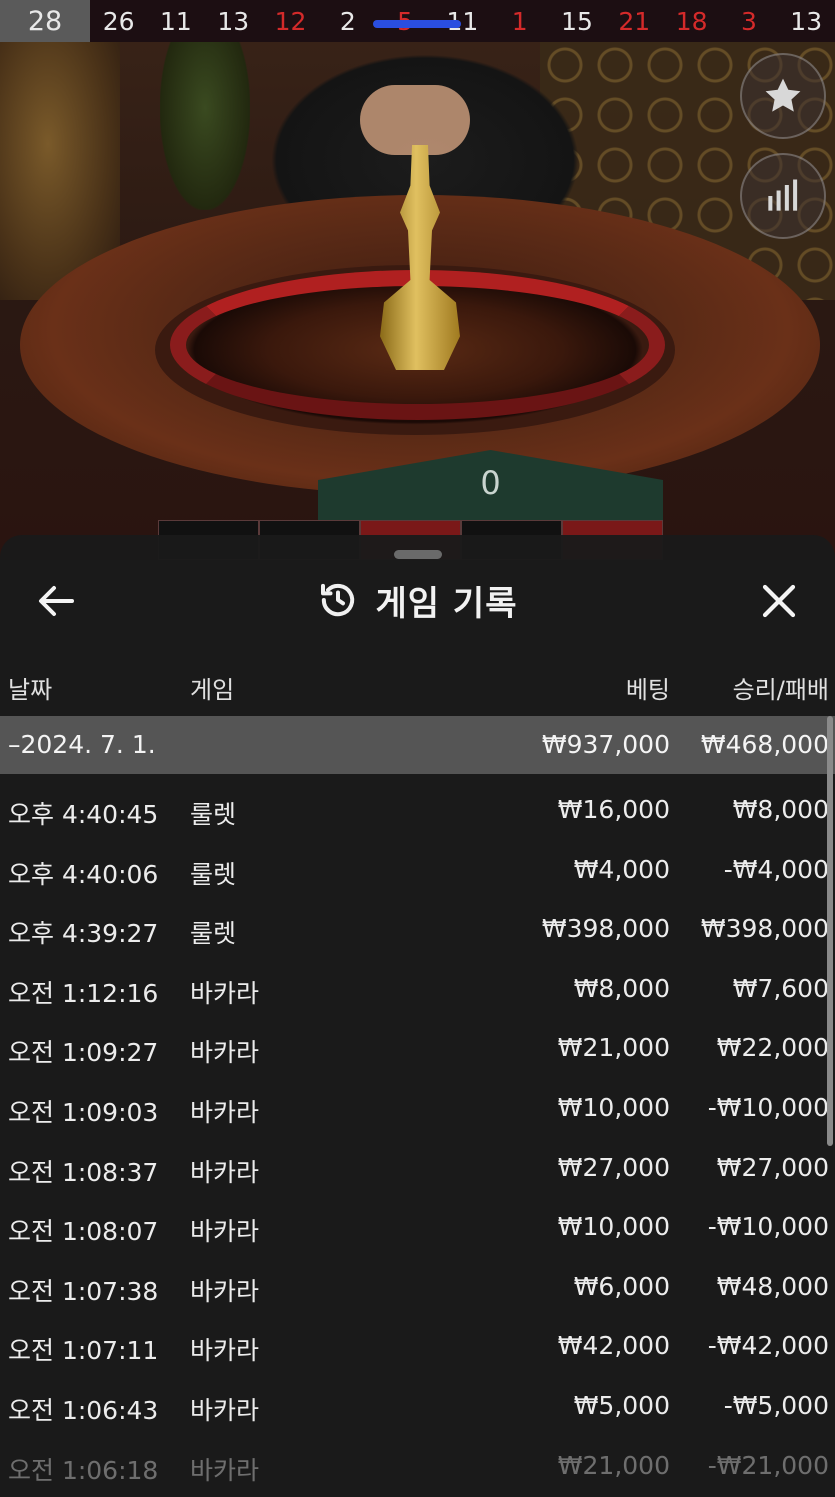  What do you see at coordinates (83, 934) in the screenshot?
I see `row-time: 오후 4:39:27` at bounding box center [83, 934].